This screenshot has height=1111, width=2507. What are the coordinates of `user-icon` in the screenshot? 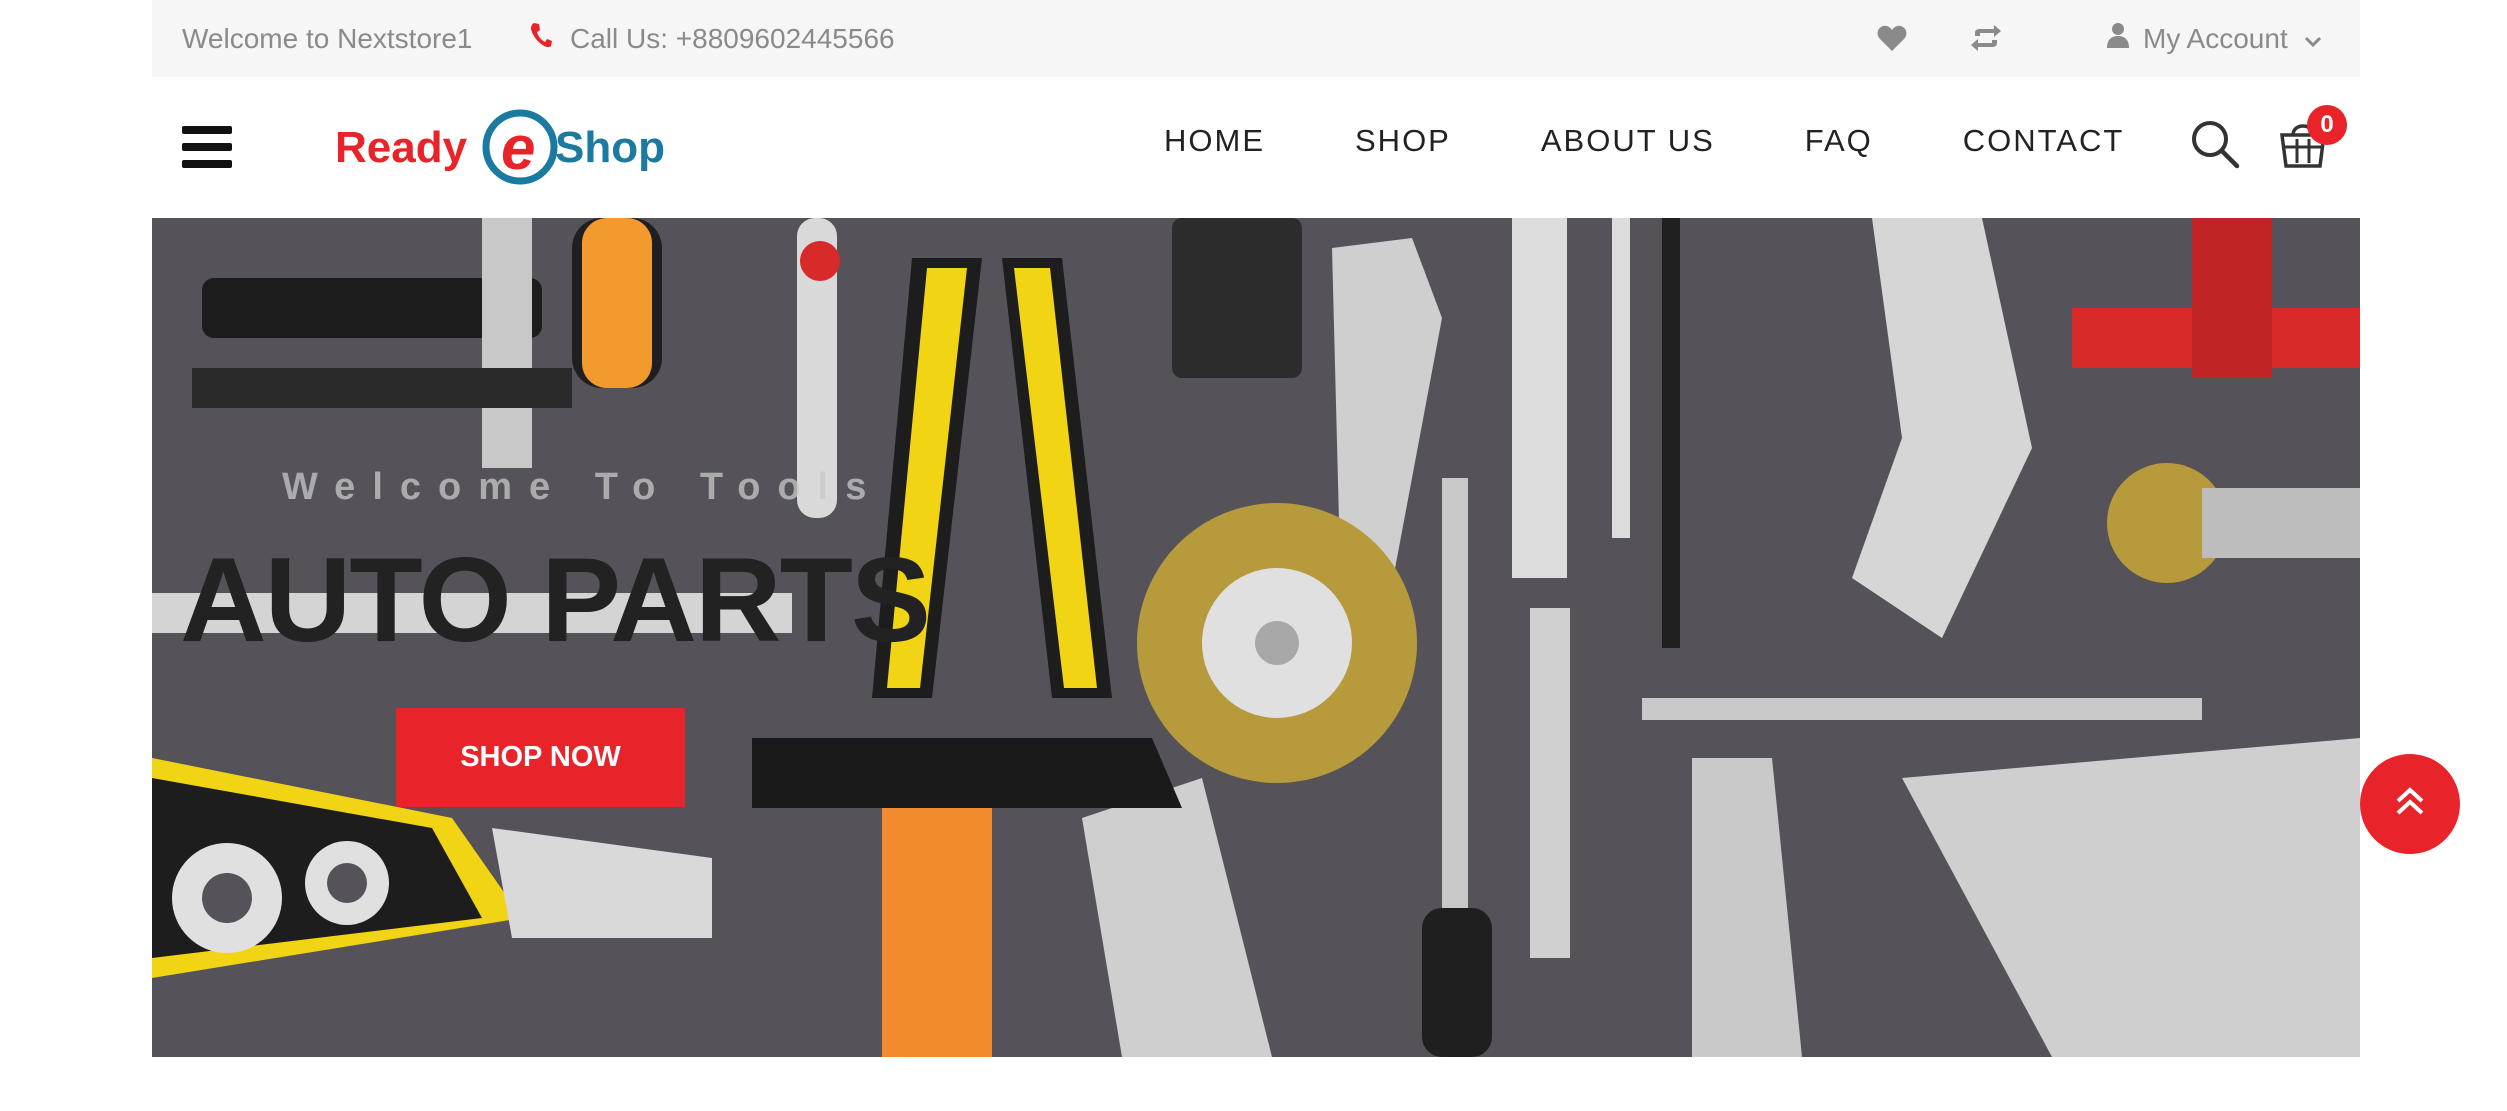 It's located at (2118, 38).